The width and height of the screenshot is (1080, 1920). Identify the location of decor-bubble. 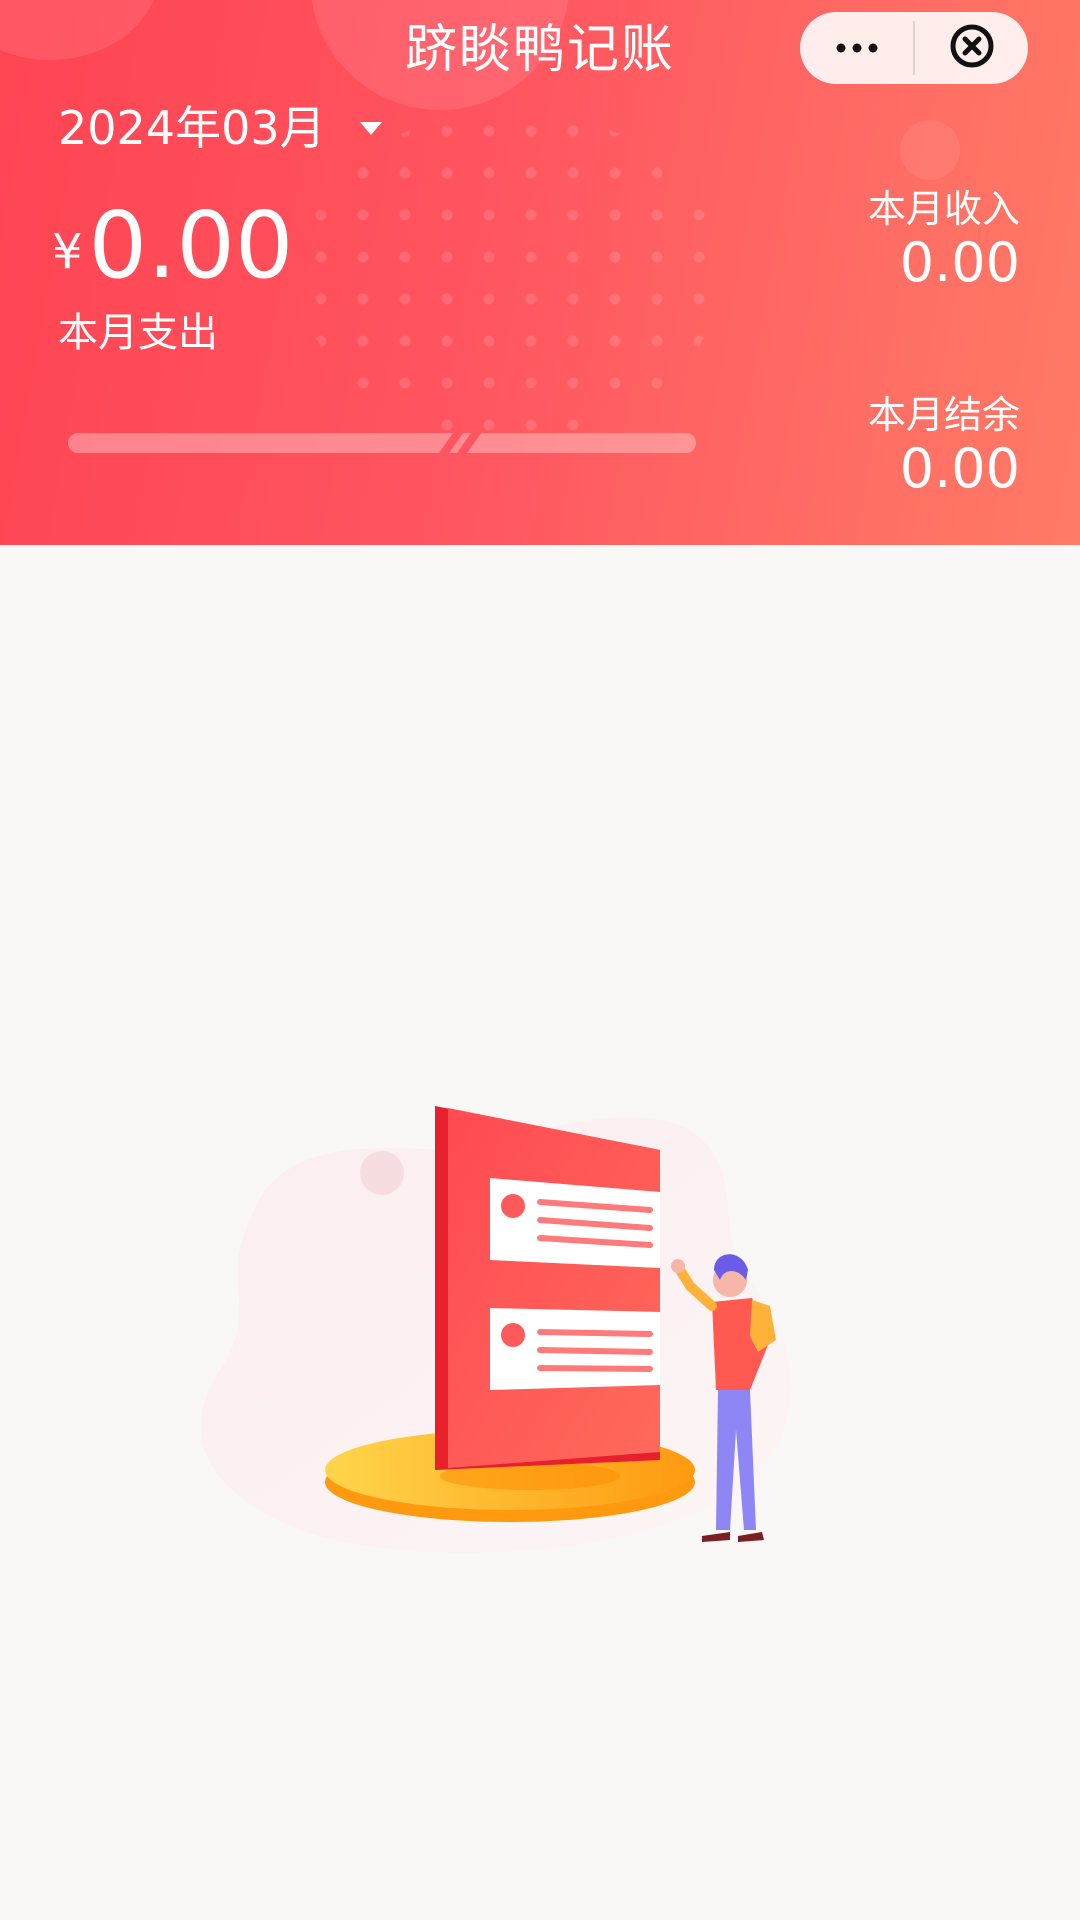
(930, 150).